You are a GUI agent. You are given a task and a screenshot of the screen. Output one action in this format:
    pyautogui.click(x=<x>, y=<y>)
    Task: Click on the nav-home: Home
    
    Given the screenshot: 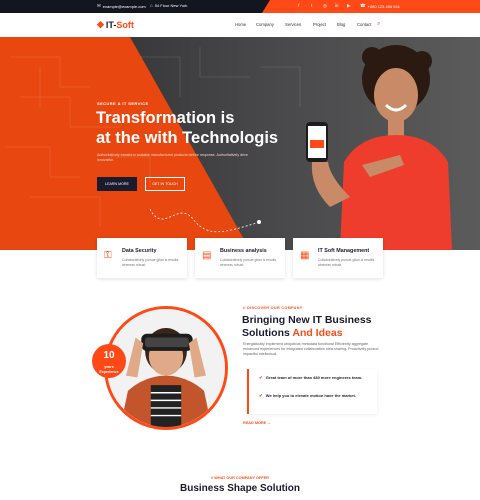 What is the action you would take?
    pyautogui.click(x=240, y=24)
    